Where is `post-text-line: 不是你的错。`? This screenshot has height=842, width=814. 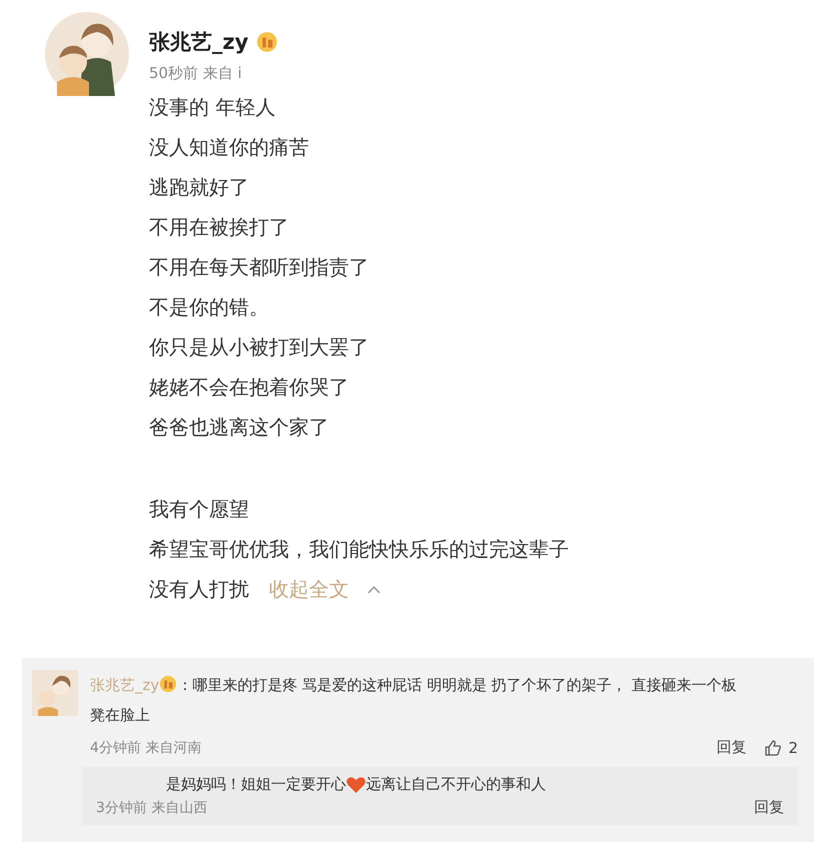
post-text-line: 不是你的错。 is located at coordinates (209, 307).